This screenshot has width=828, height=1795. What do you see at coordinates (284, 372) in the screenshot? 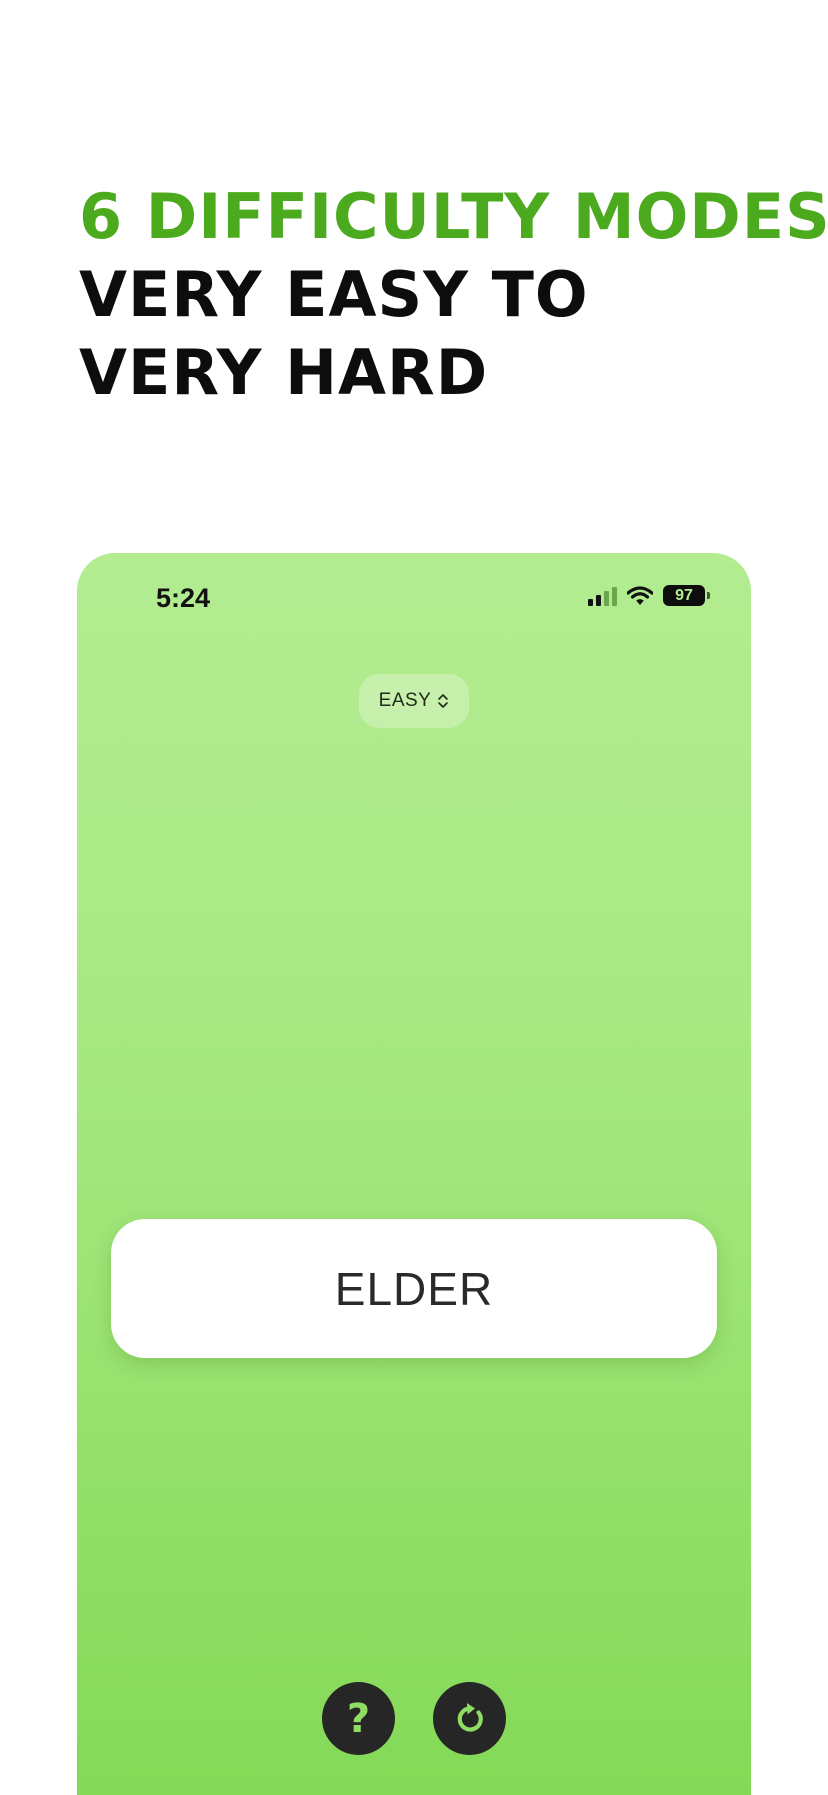
I see `promo-headline-range-end: VERY HARD` at bounding box center [284, 372].